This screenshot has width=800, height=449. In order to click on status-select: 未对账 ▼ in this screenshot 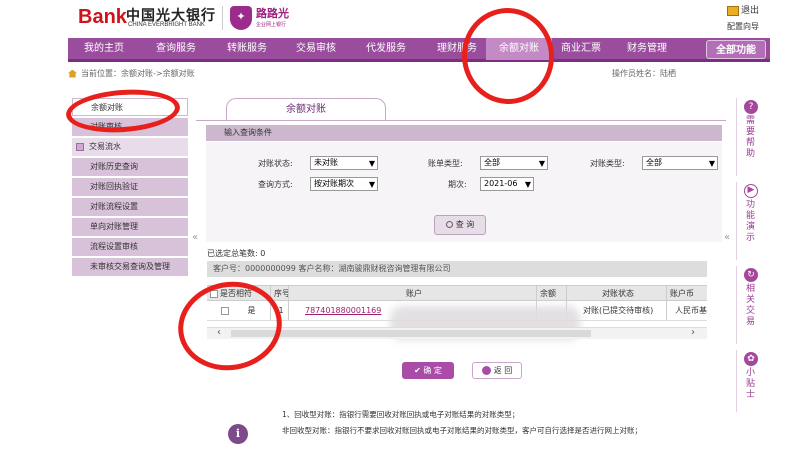, I will do `click(344, 163)`.